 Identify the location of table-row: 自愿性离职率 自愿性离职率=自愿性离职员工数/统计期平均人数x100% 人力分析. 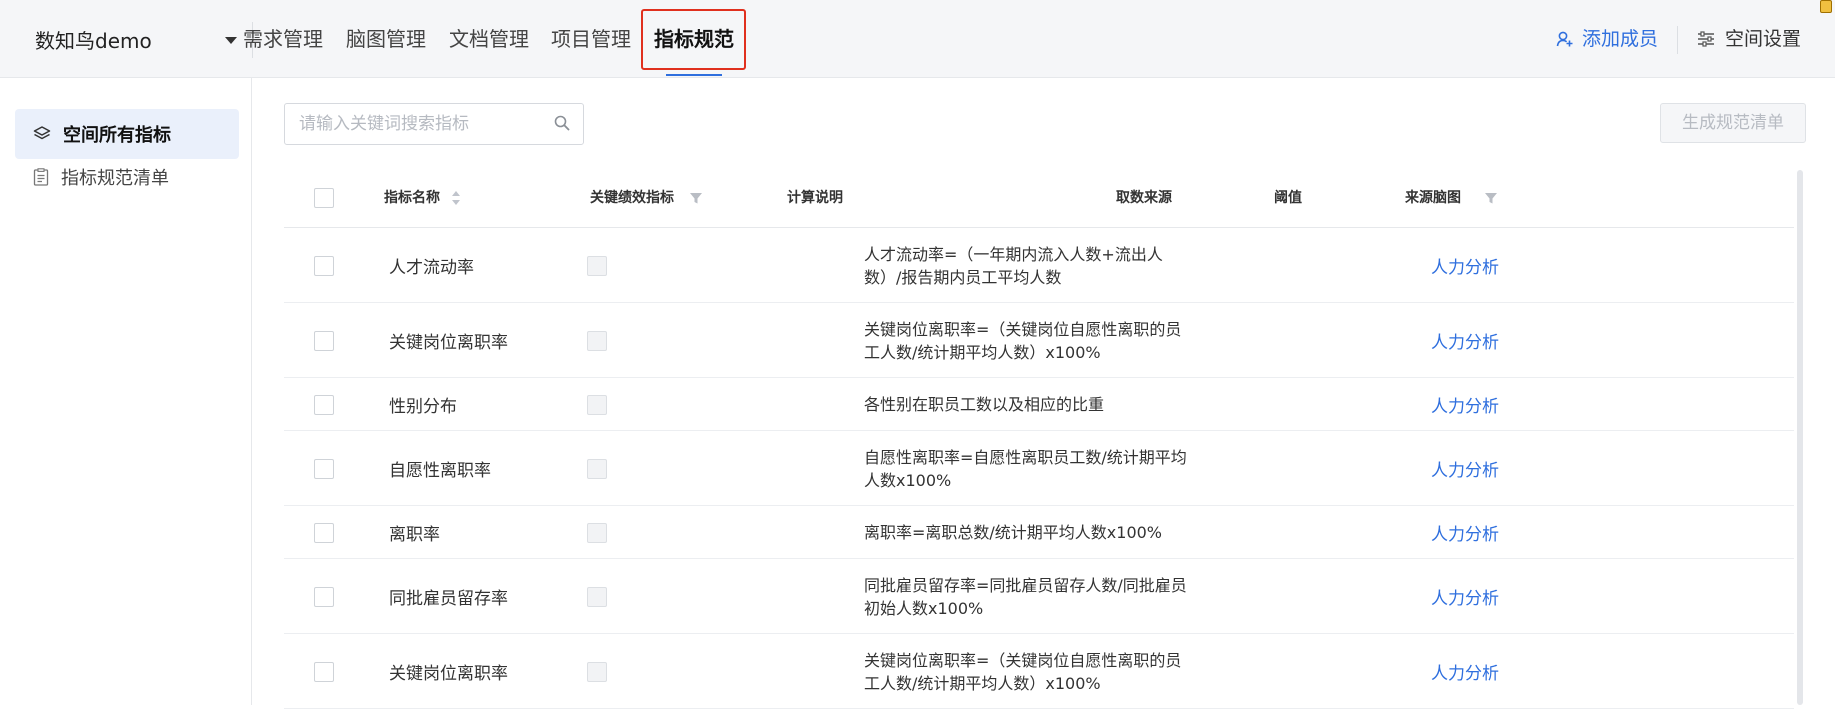
(1039, 468).